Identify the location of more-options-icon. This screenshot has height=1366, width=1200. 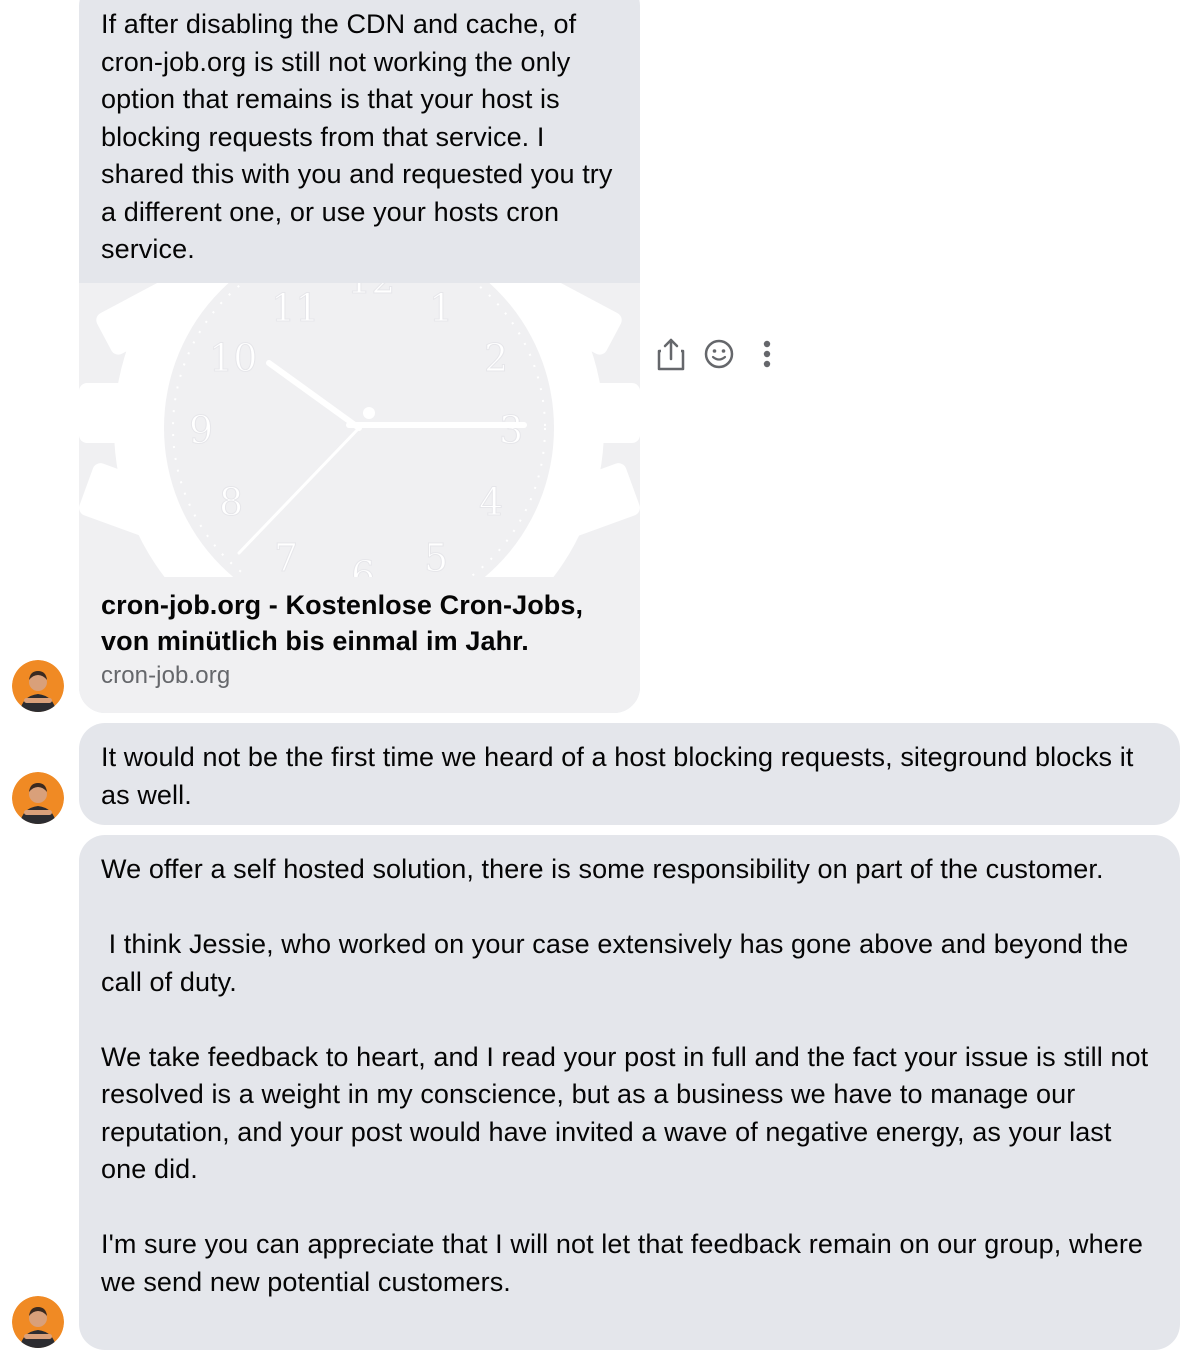
(767, 354).